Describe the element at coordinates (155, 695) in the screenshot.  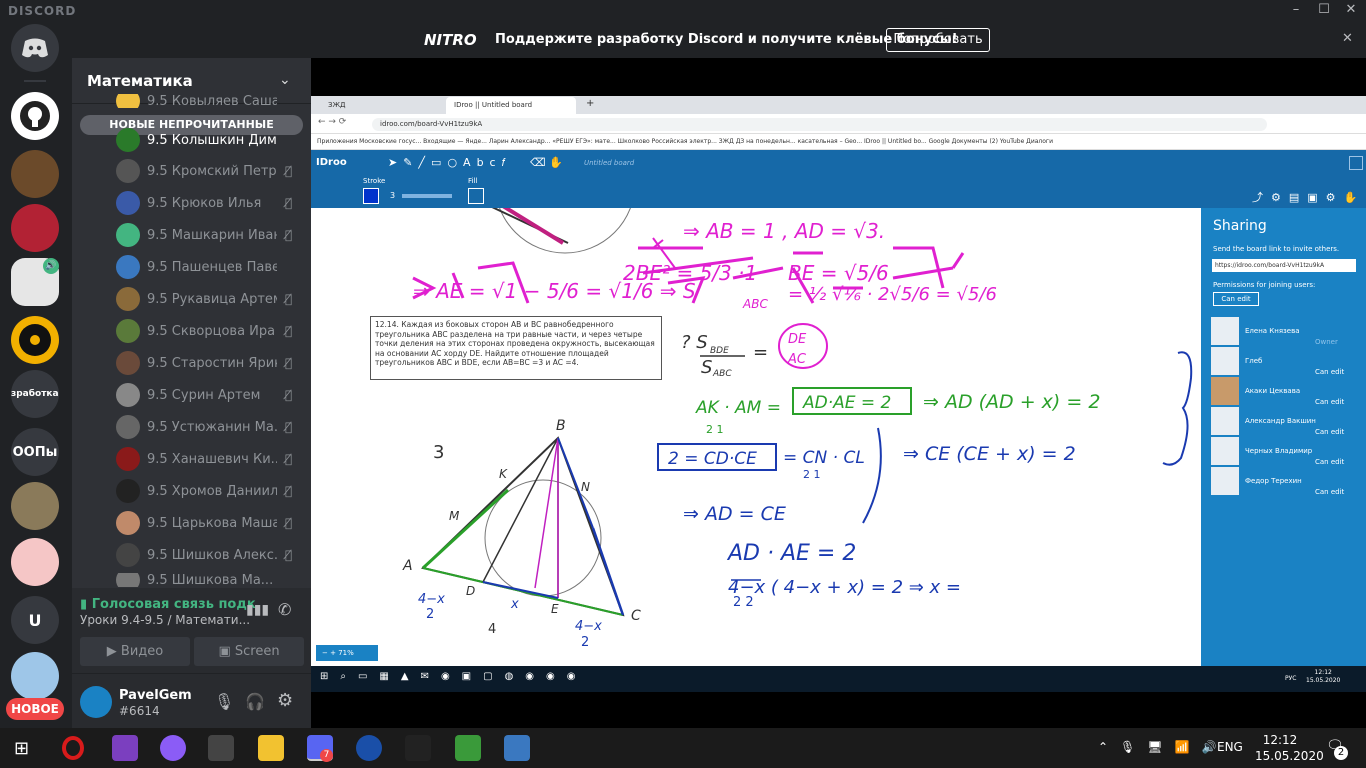
I see `username: PavelGem` at that location.